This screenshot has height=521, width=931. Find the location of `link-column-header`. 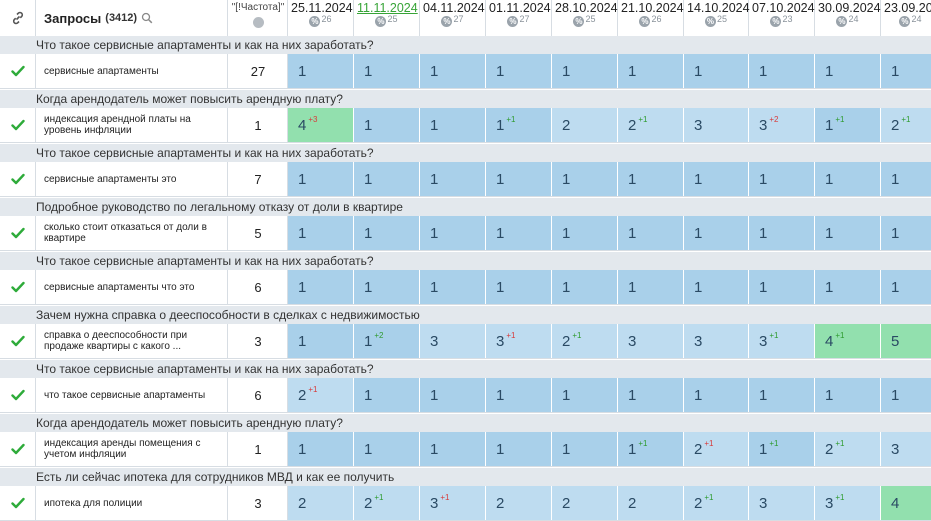

link-column-header is located at coordinates (18, 18).